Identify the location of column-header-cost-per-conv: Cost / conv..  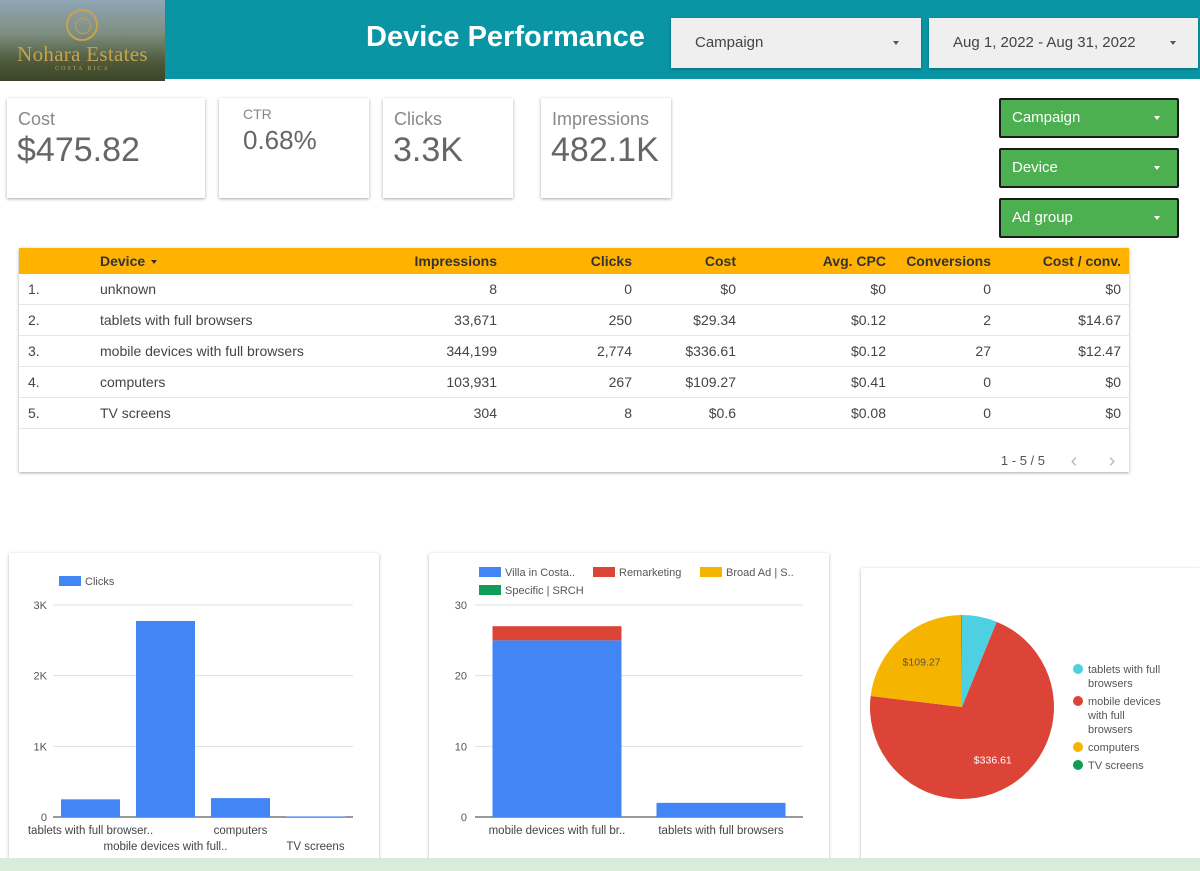
(1082, 261).